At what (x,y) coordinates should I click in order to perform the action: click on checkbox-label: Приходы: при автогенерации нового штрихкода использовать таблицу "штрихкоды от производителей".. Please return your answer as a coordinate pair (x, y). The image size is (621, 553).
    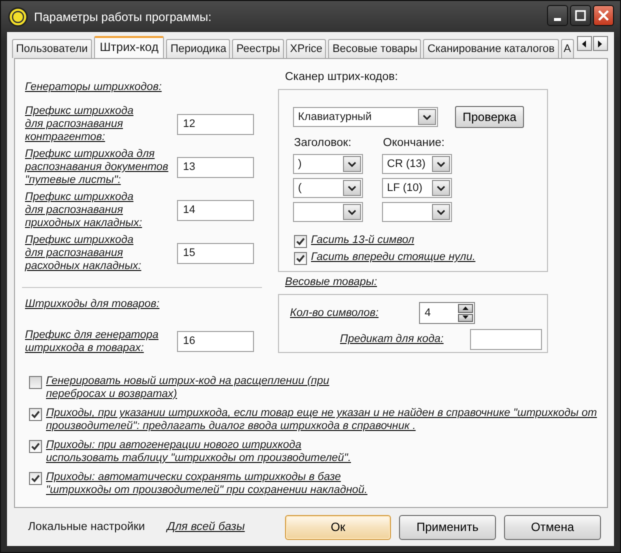
    Looking at the image, I should click on (198, 452).